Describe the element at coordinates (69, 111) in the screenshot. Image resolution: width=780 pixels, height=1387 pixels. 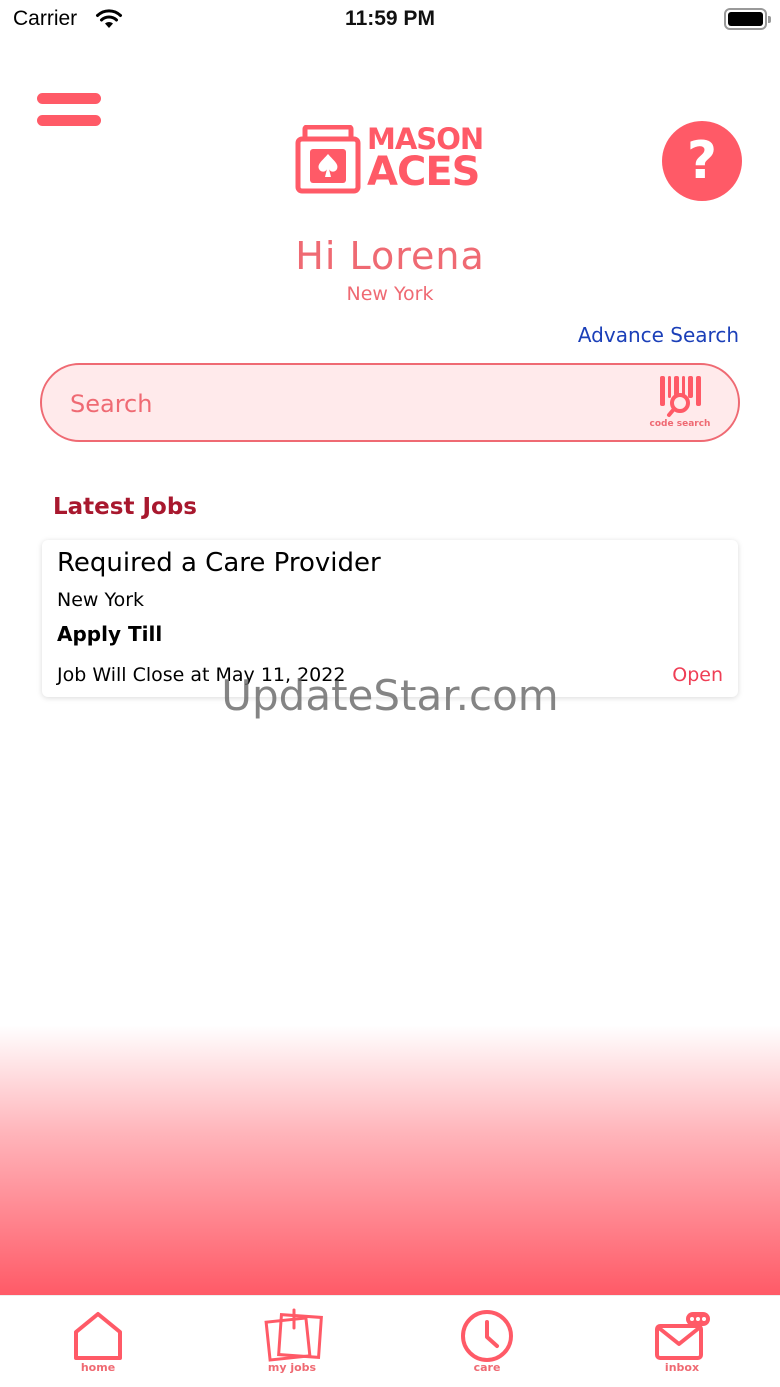
I see `hamburger-menu-icon` at that location.